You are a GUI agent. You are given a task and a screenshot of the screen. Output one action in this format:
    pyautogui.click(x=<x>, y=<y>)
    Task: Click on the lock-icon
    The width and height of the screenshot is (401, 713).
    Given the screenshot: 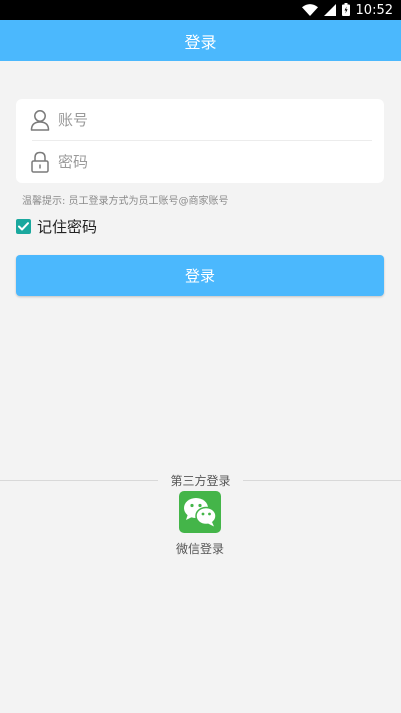 What is the action you would take?
    pyautogui.click(x=40, y=162)
    